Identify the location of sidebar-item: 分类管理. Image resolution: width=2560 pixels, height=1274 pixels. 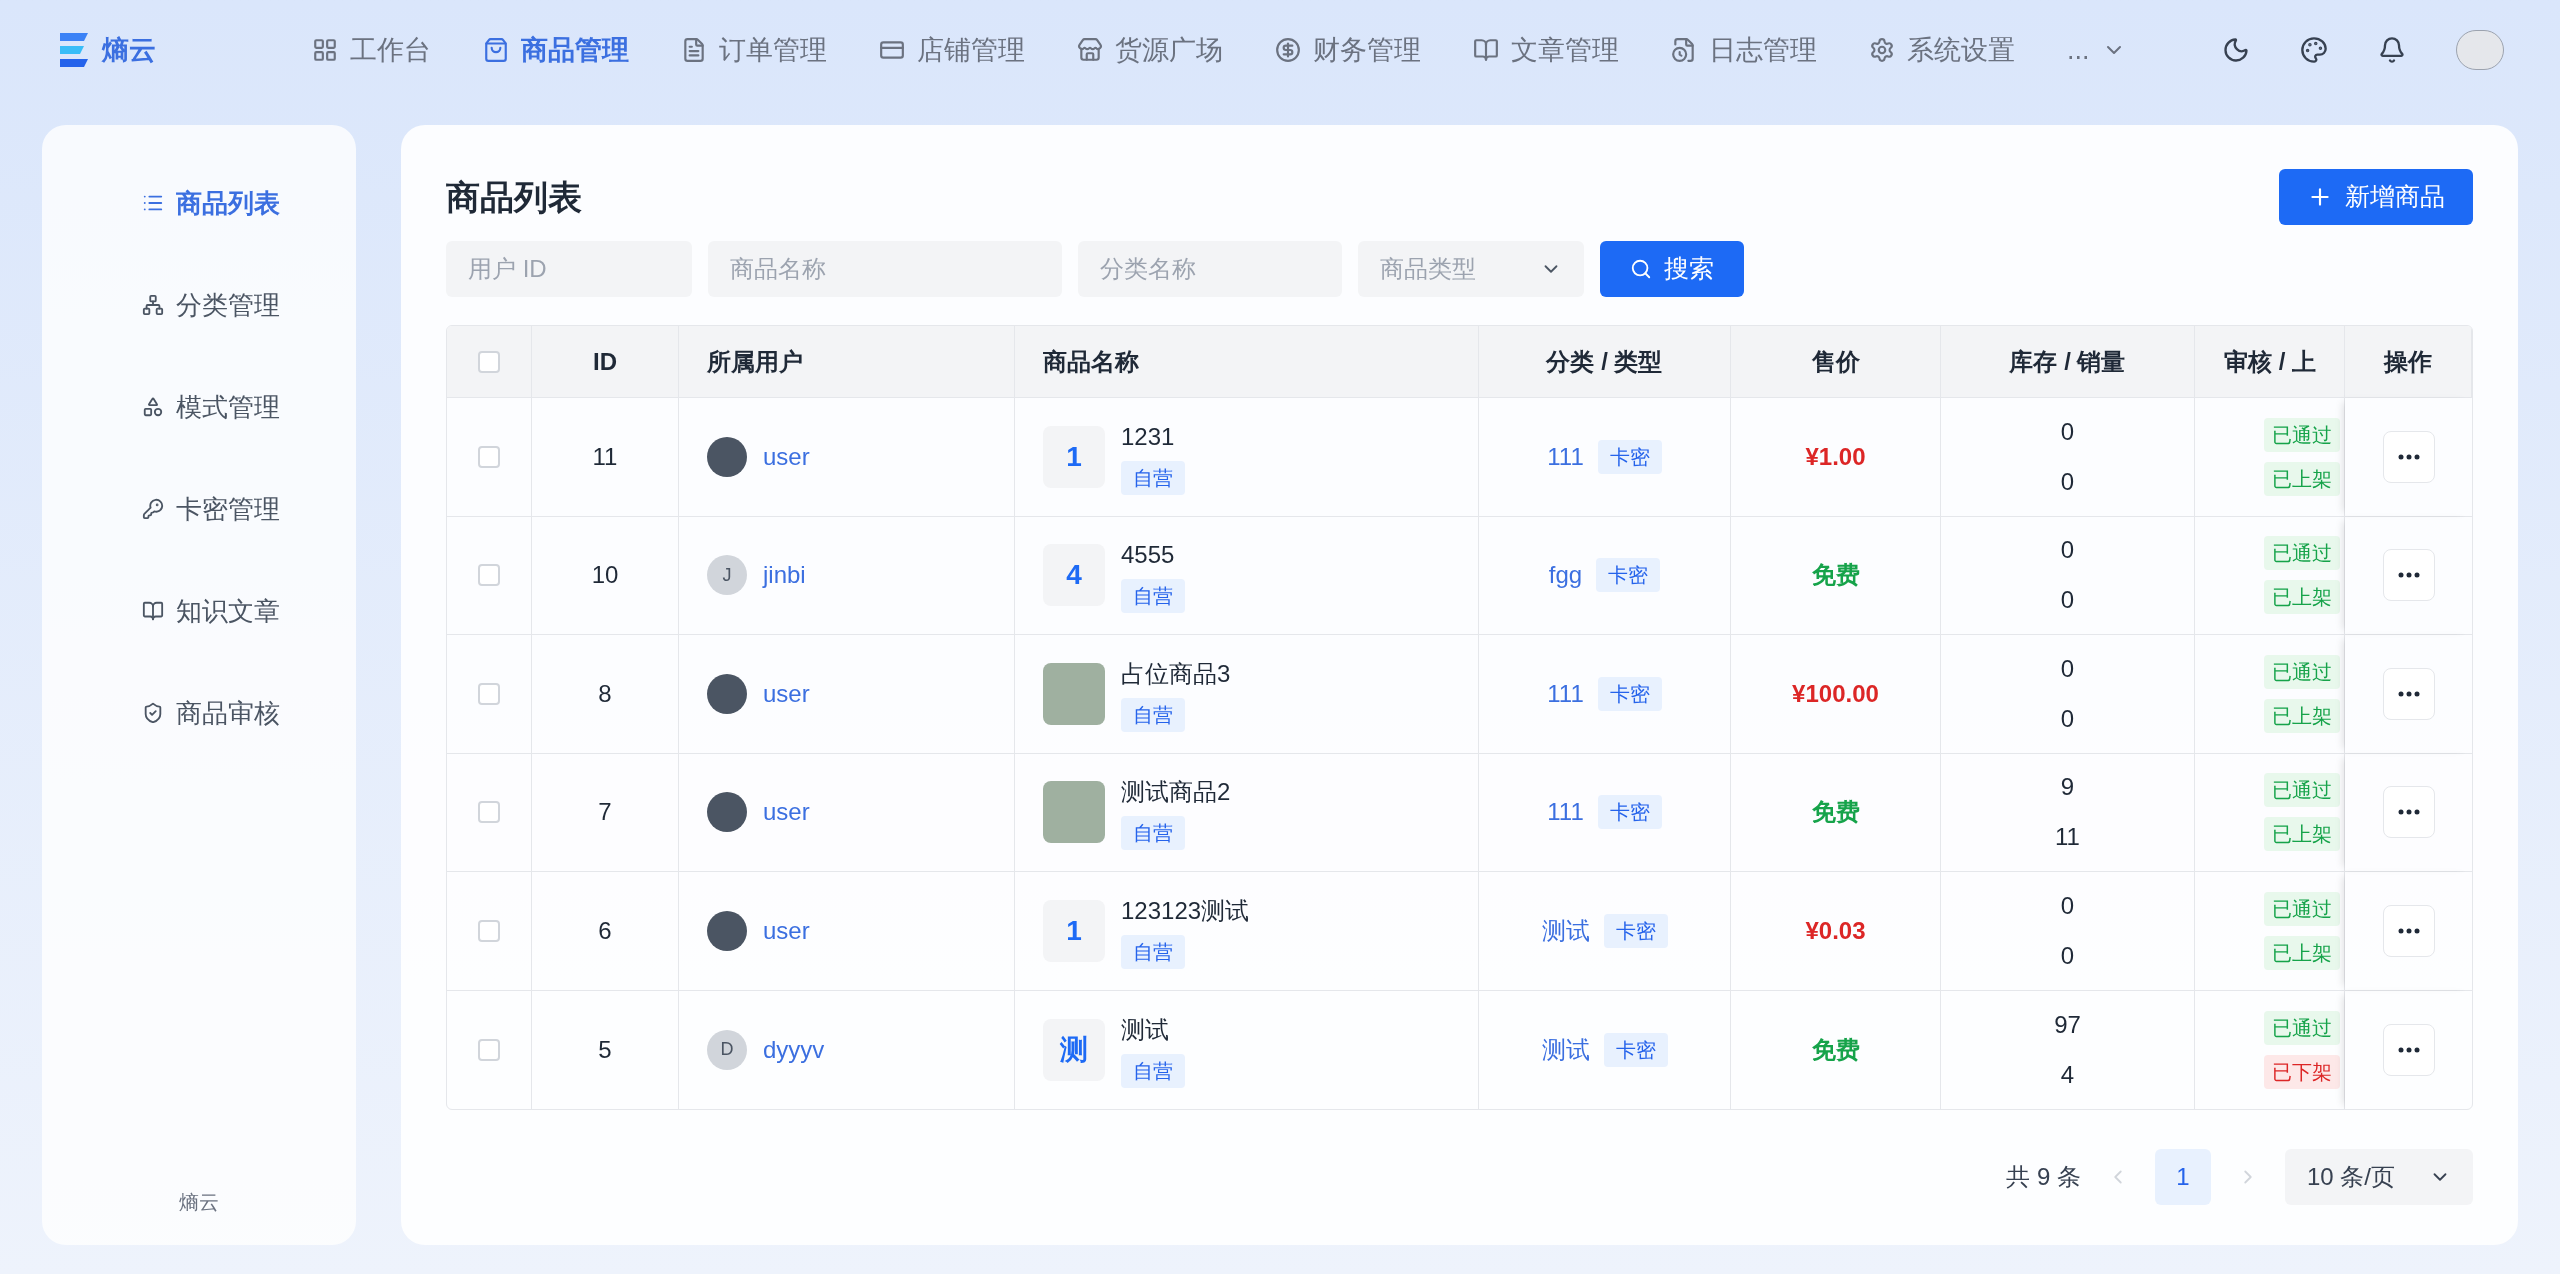
(249, 305).